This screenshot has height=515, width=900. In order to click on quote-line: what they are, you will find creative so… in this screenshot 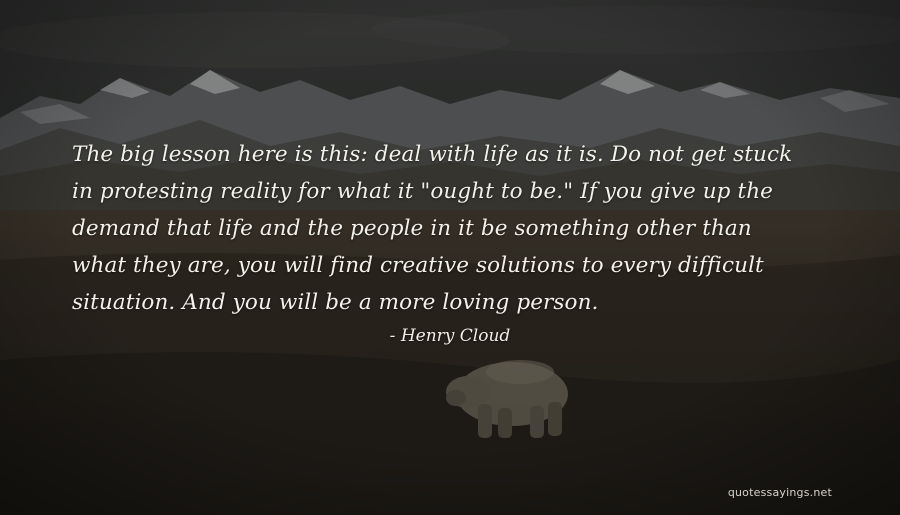, I will do `click(418, 265)`.